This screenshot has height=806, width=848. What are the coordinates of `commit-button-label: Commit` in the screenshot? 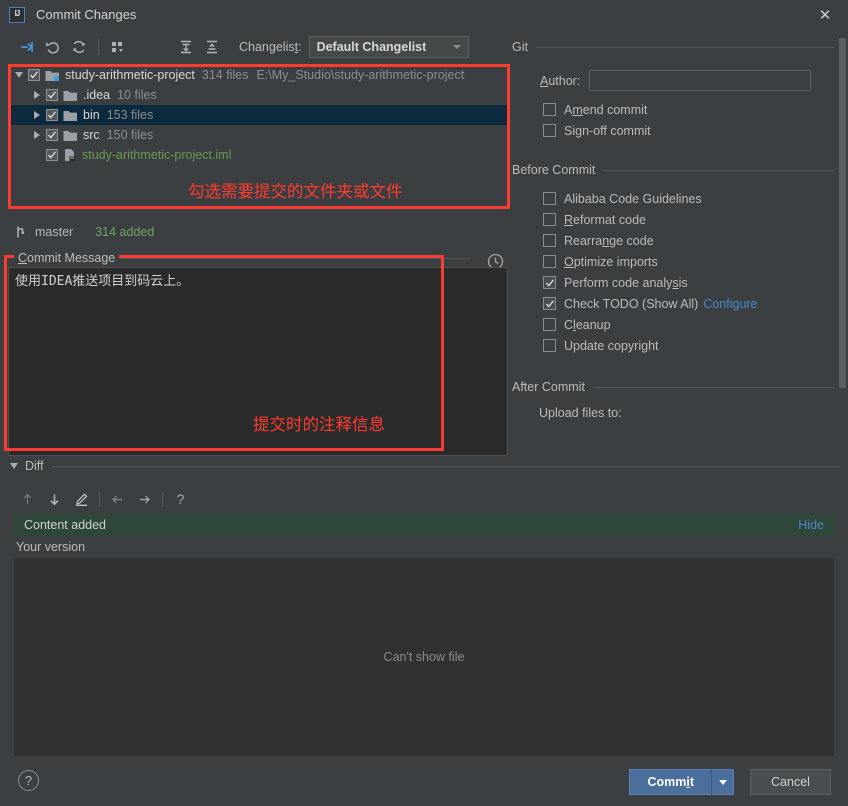 It's located at (670, 782).